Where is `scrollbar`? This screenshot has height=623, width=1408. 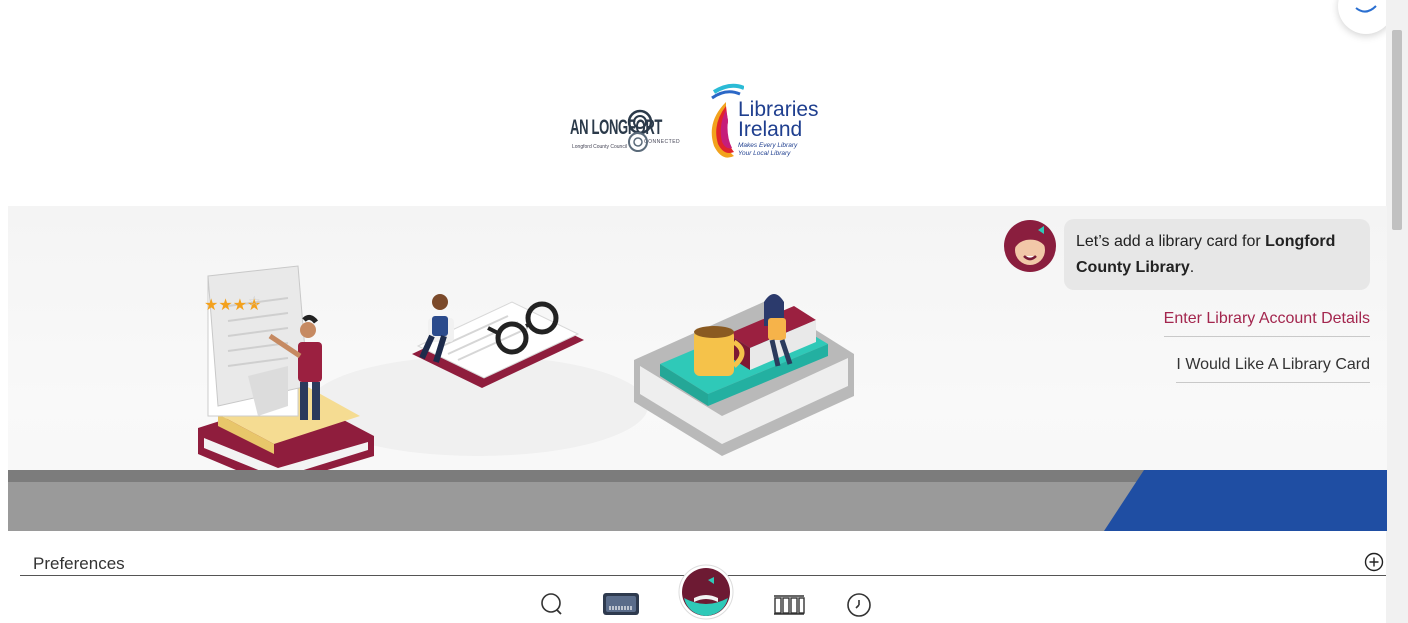 scrollbar is located at coordinates (1397, 311).